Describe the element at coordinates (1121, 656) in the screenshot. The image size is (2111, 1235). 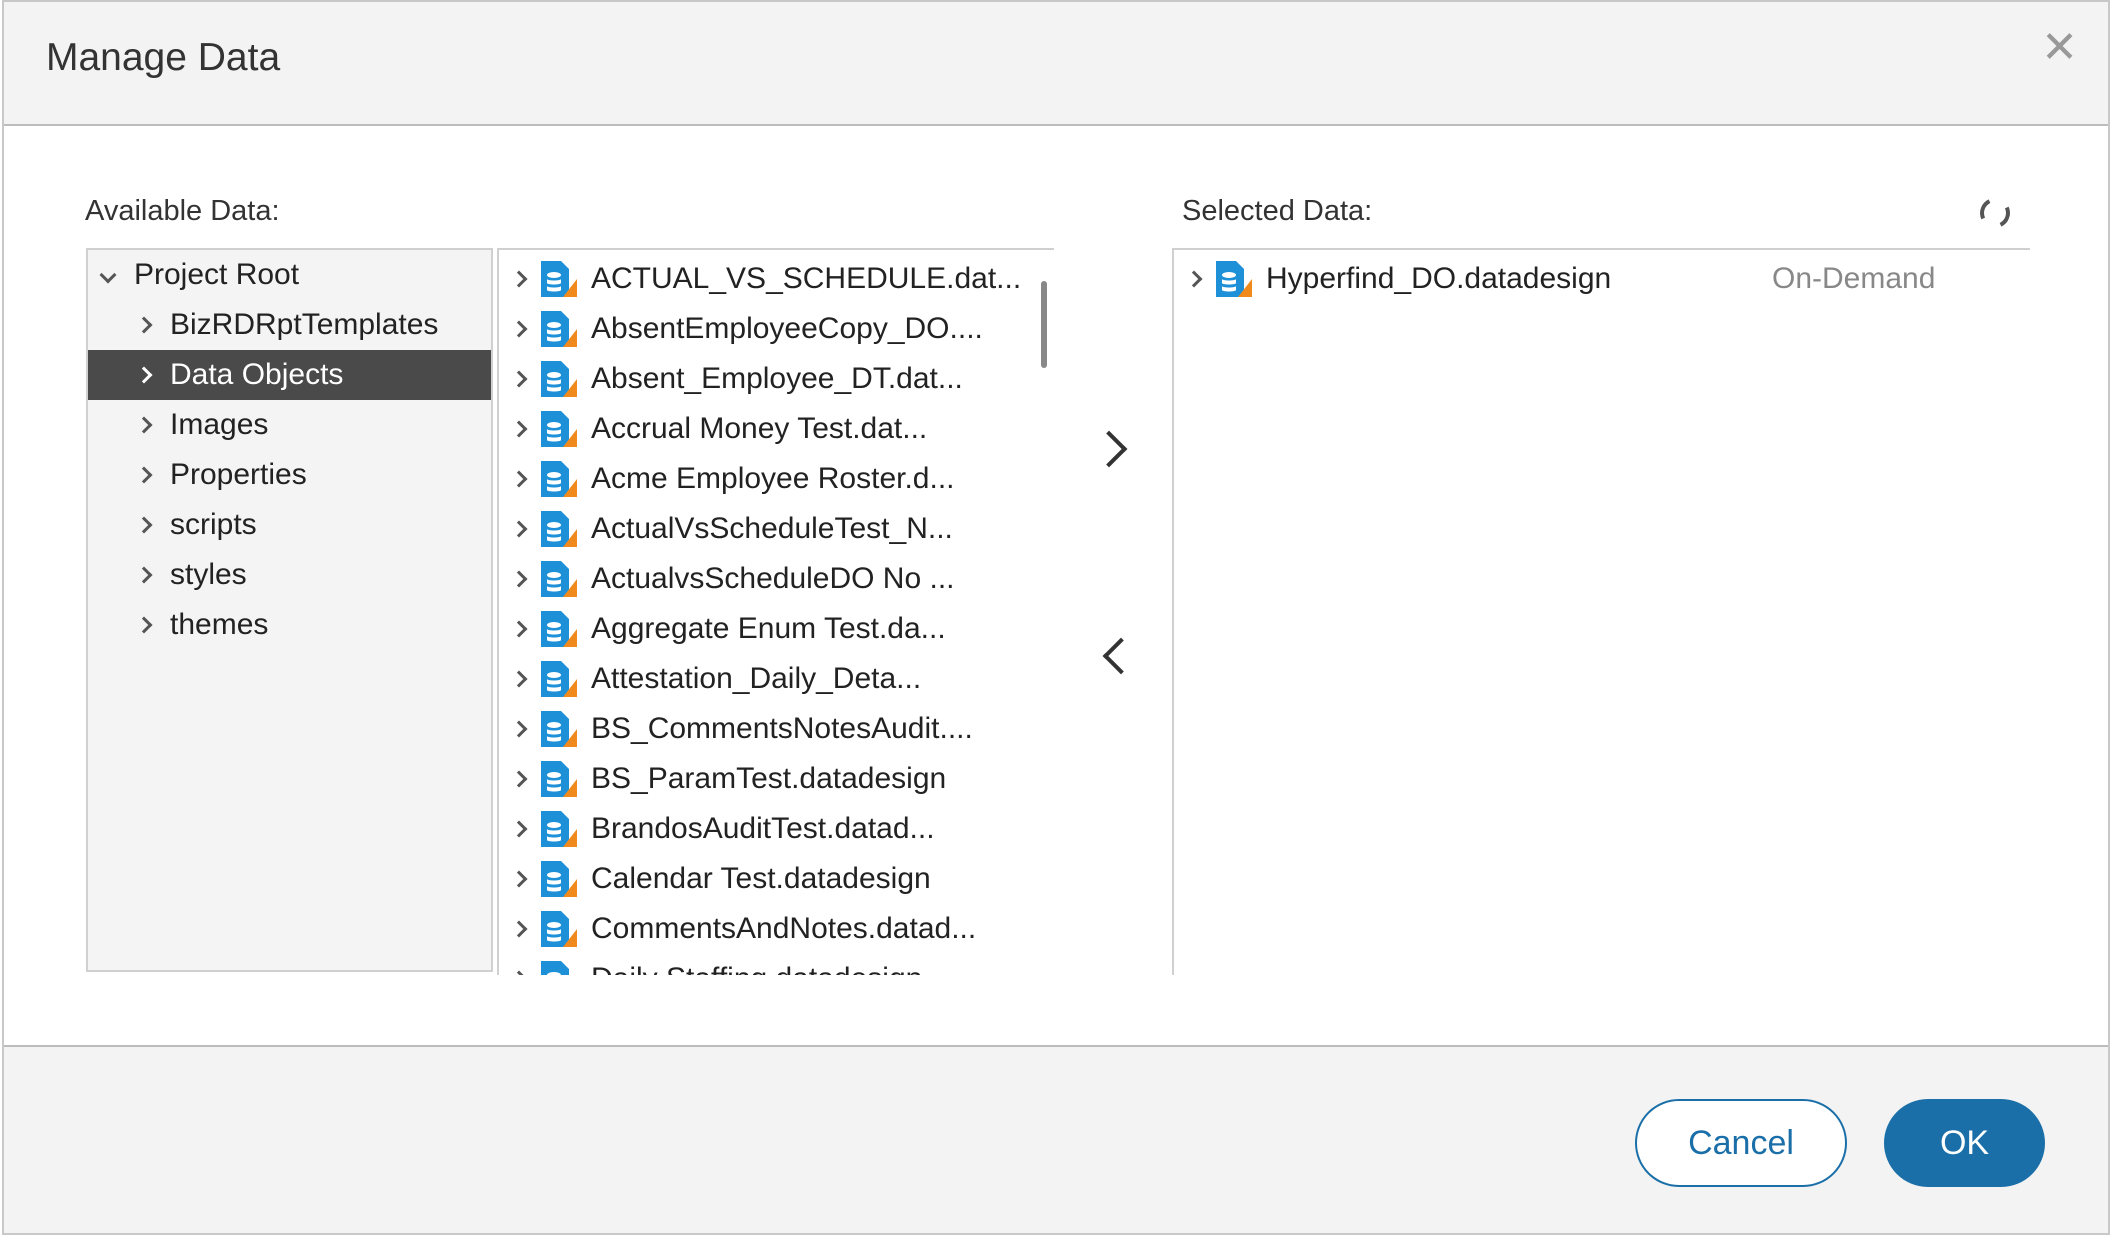
I see `remove-arrow-button` at that location.